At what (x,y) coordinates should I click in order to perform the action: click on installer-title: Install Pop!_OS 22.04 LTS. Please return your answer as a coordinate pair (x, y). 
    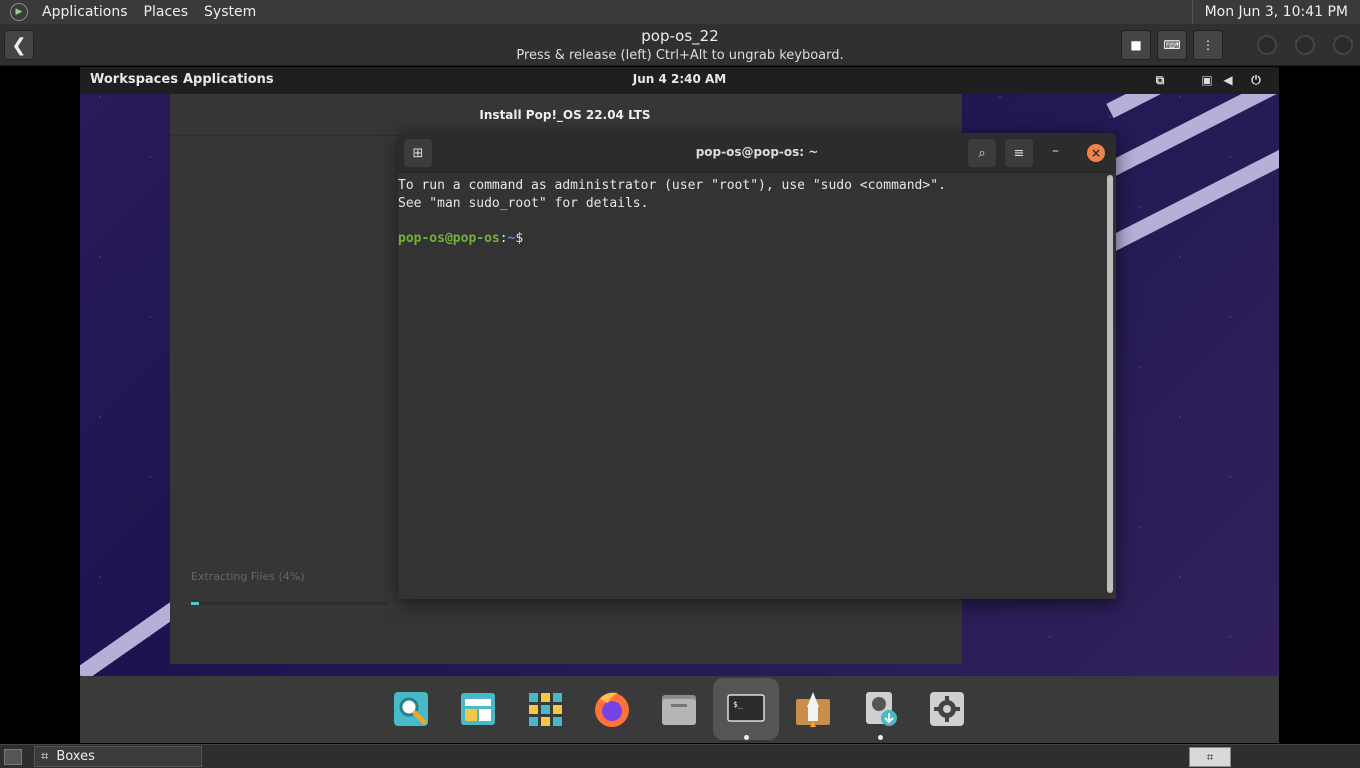
    Looking at the image, I should click on (566, 115).